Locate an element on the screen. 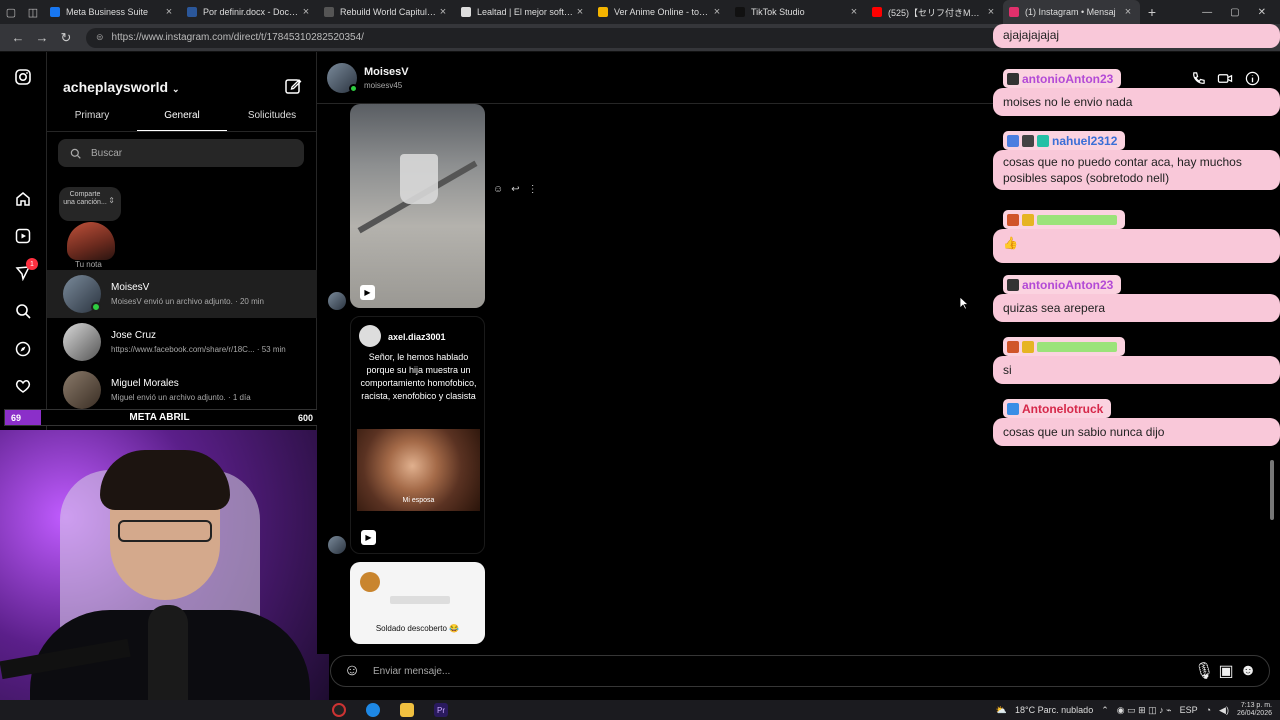 The image size is (1280, 720). heart-icon is located at coordinates (23, 386).